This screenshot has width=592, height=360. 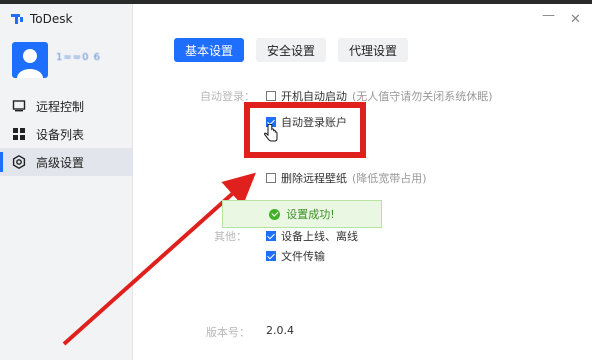 I want to click on other-label: 其他：, so click(x=230, y=236).